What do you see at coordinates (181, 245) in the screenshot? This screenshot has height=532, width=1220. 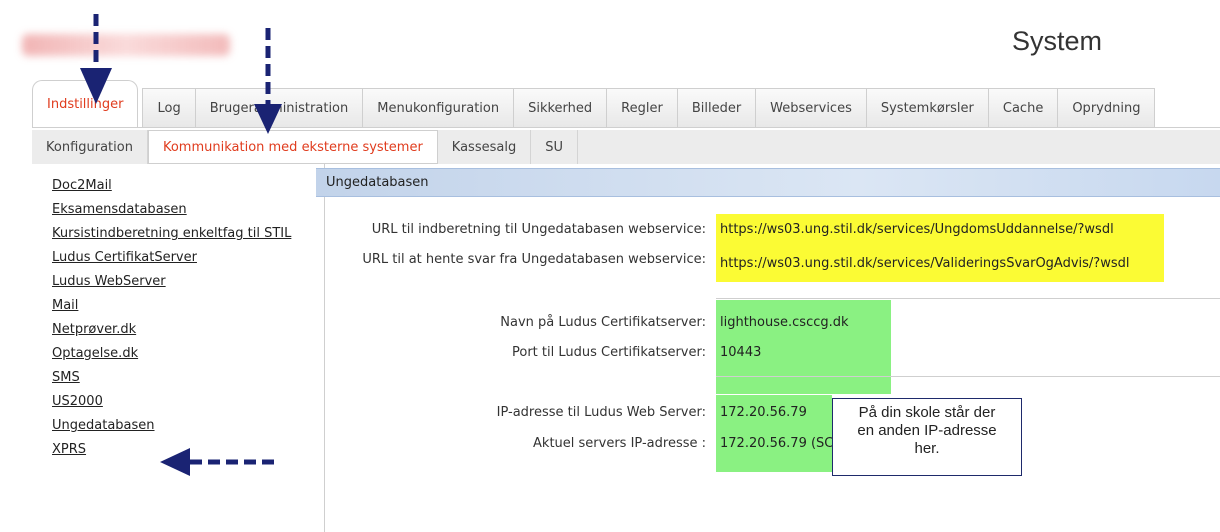 I see `annotation-arrows` at bounding box center [181, 245].